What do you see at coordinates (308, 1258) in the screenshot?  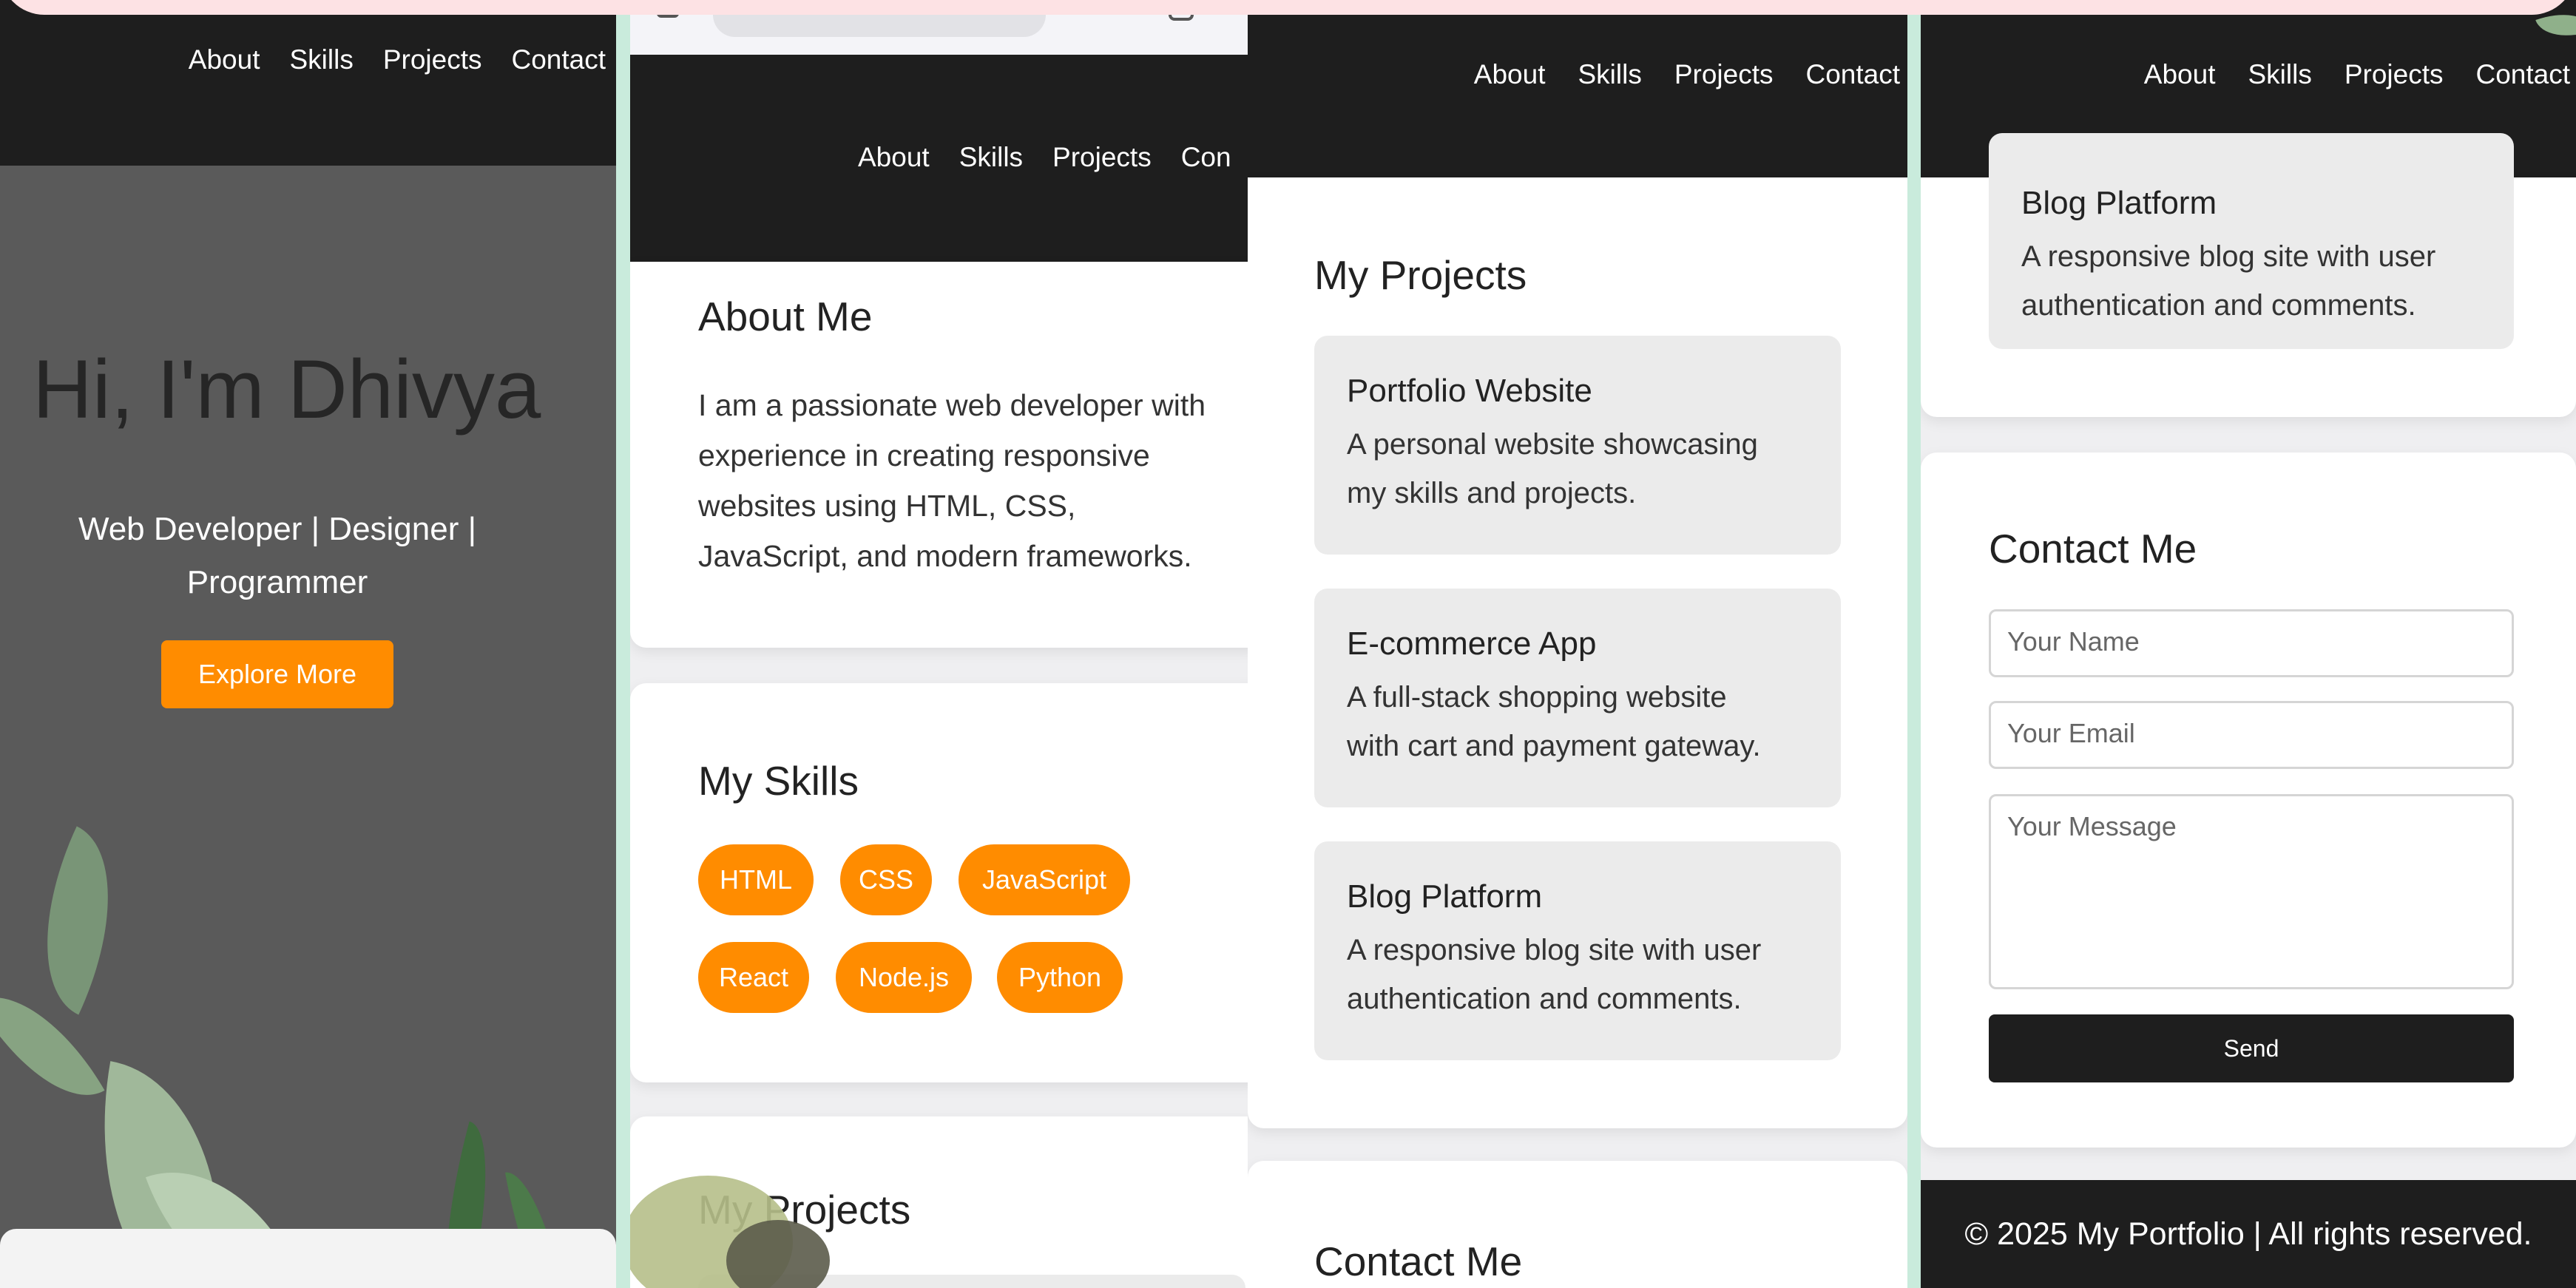 I see `next-section-card-top` at bounding box center [308, 1258].